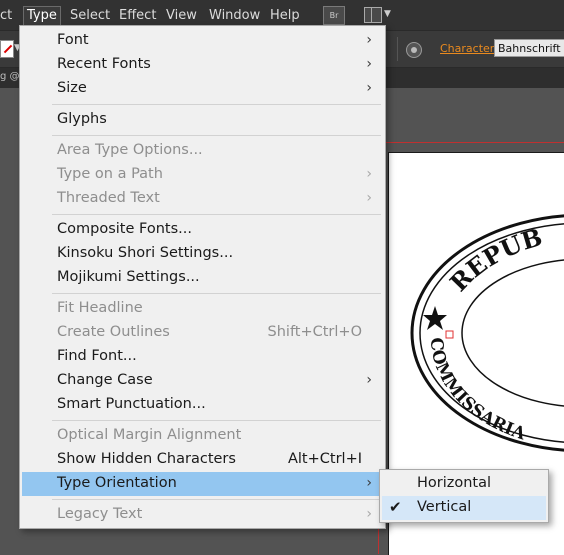 This screenshot has width=564, height=555. I want to click on menu-item-shortcut: Alt+Ctrl+I, so click(324, 459).